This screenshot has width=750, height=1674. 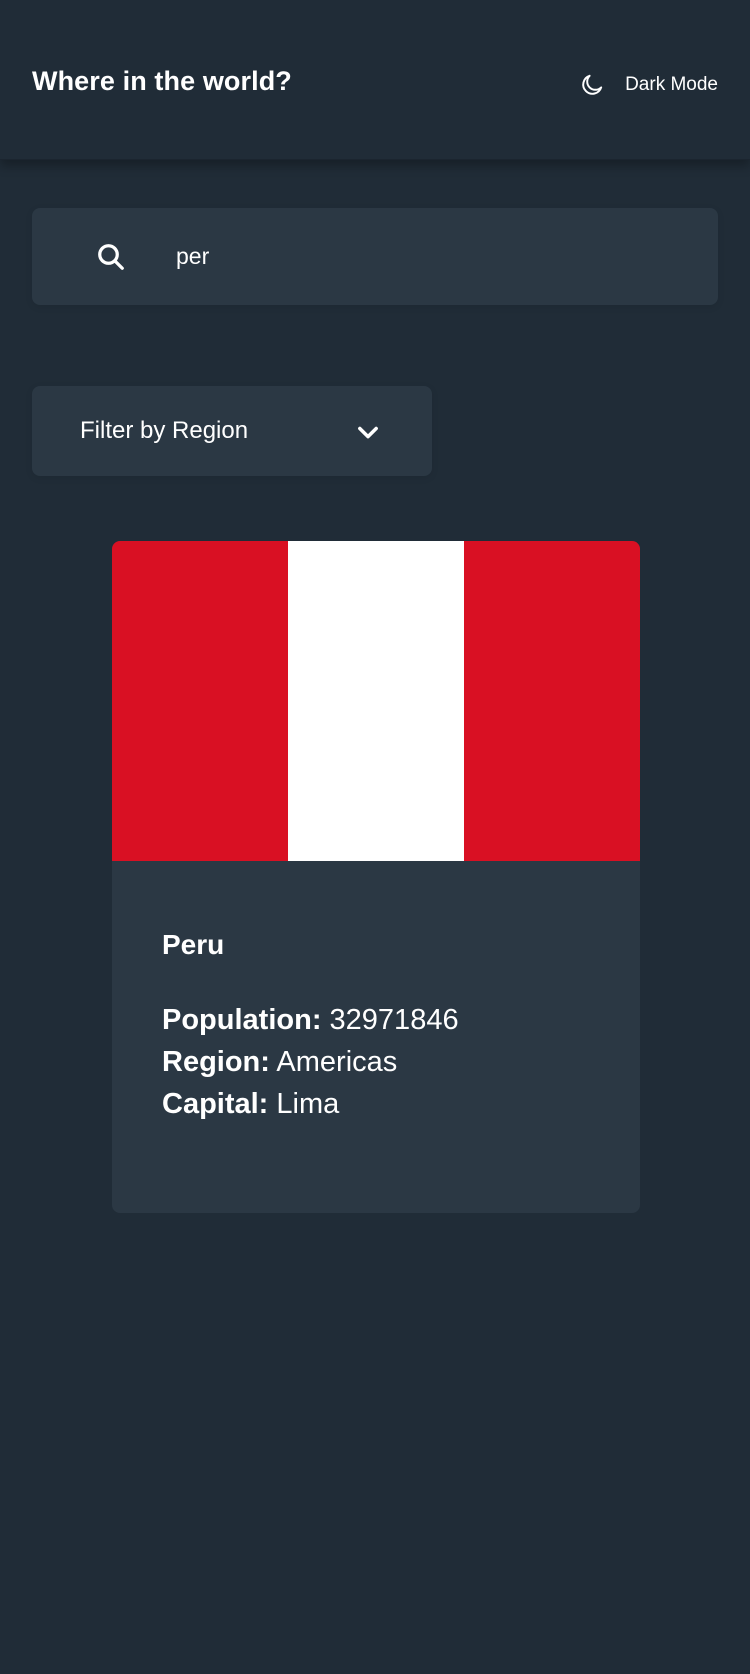 I want to click on capital-value: Lima, so click(x=308, y=1104).